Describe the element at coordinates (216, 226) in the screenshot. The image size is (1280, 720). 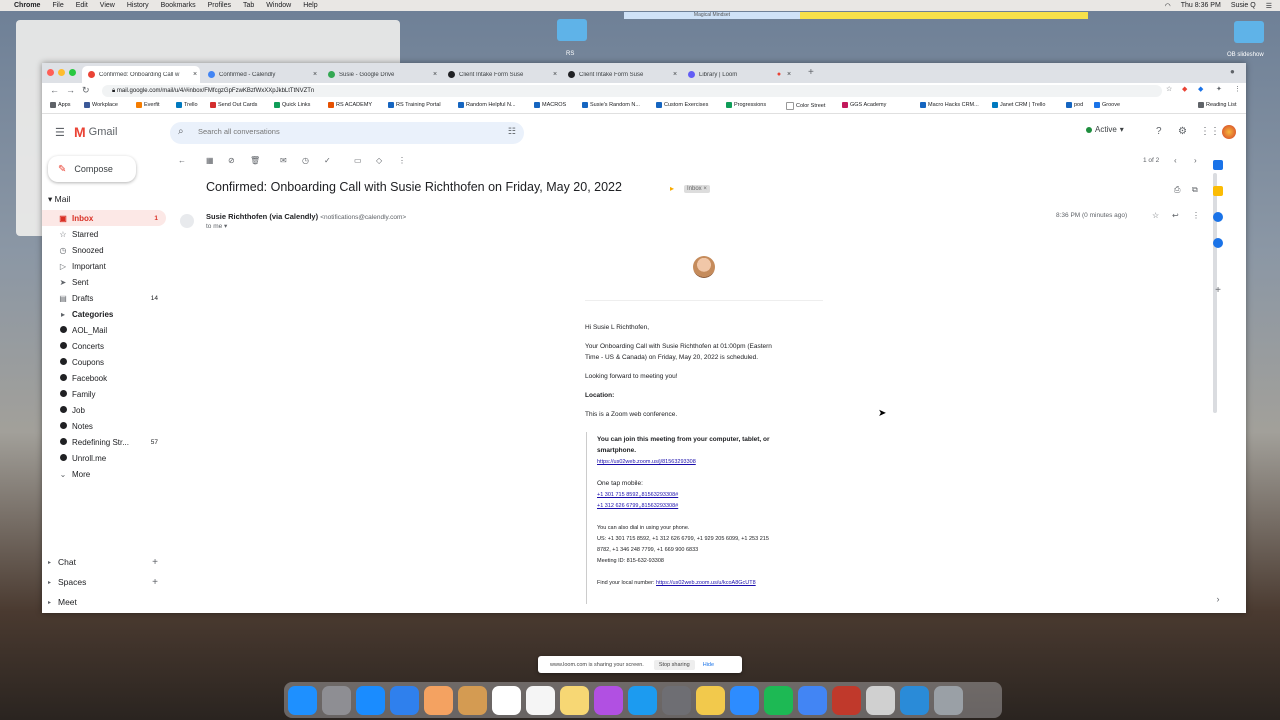
I see `recipient-dropdown: to me ▾` at that location.